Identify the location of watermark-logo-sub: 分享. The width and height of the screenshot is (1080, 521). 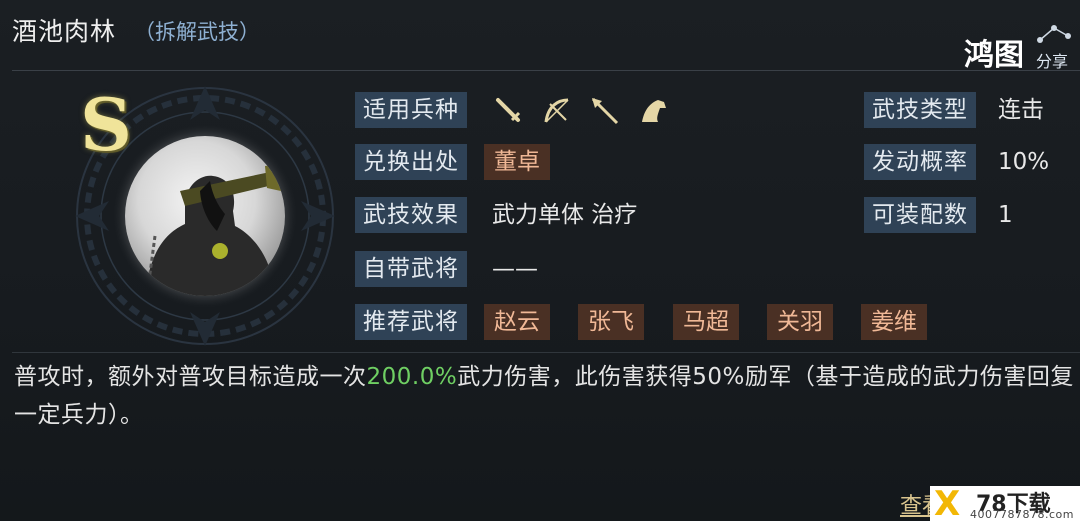
(1052, 61).